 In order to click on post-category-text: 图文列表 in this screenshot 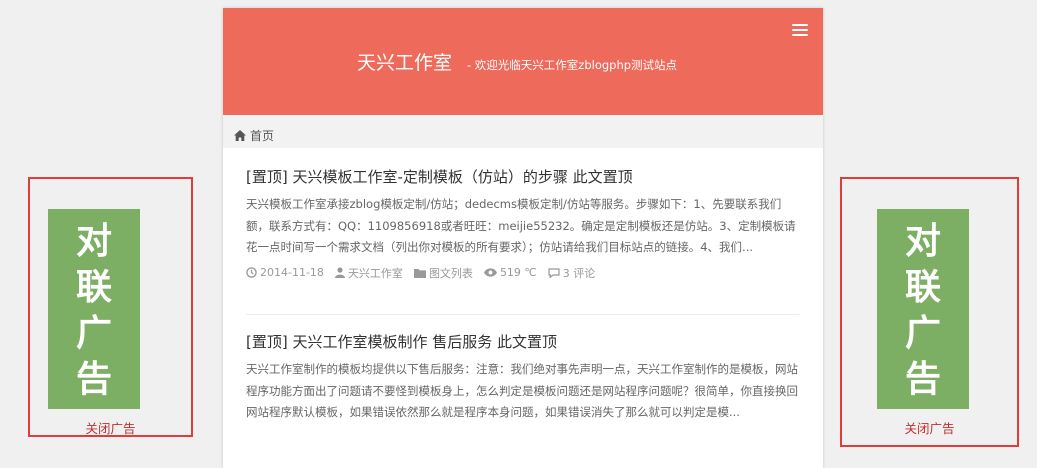, I will do `click(450, 273)`.